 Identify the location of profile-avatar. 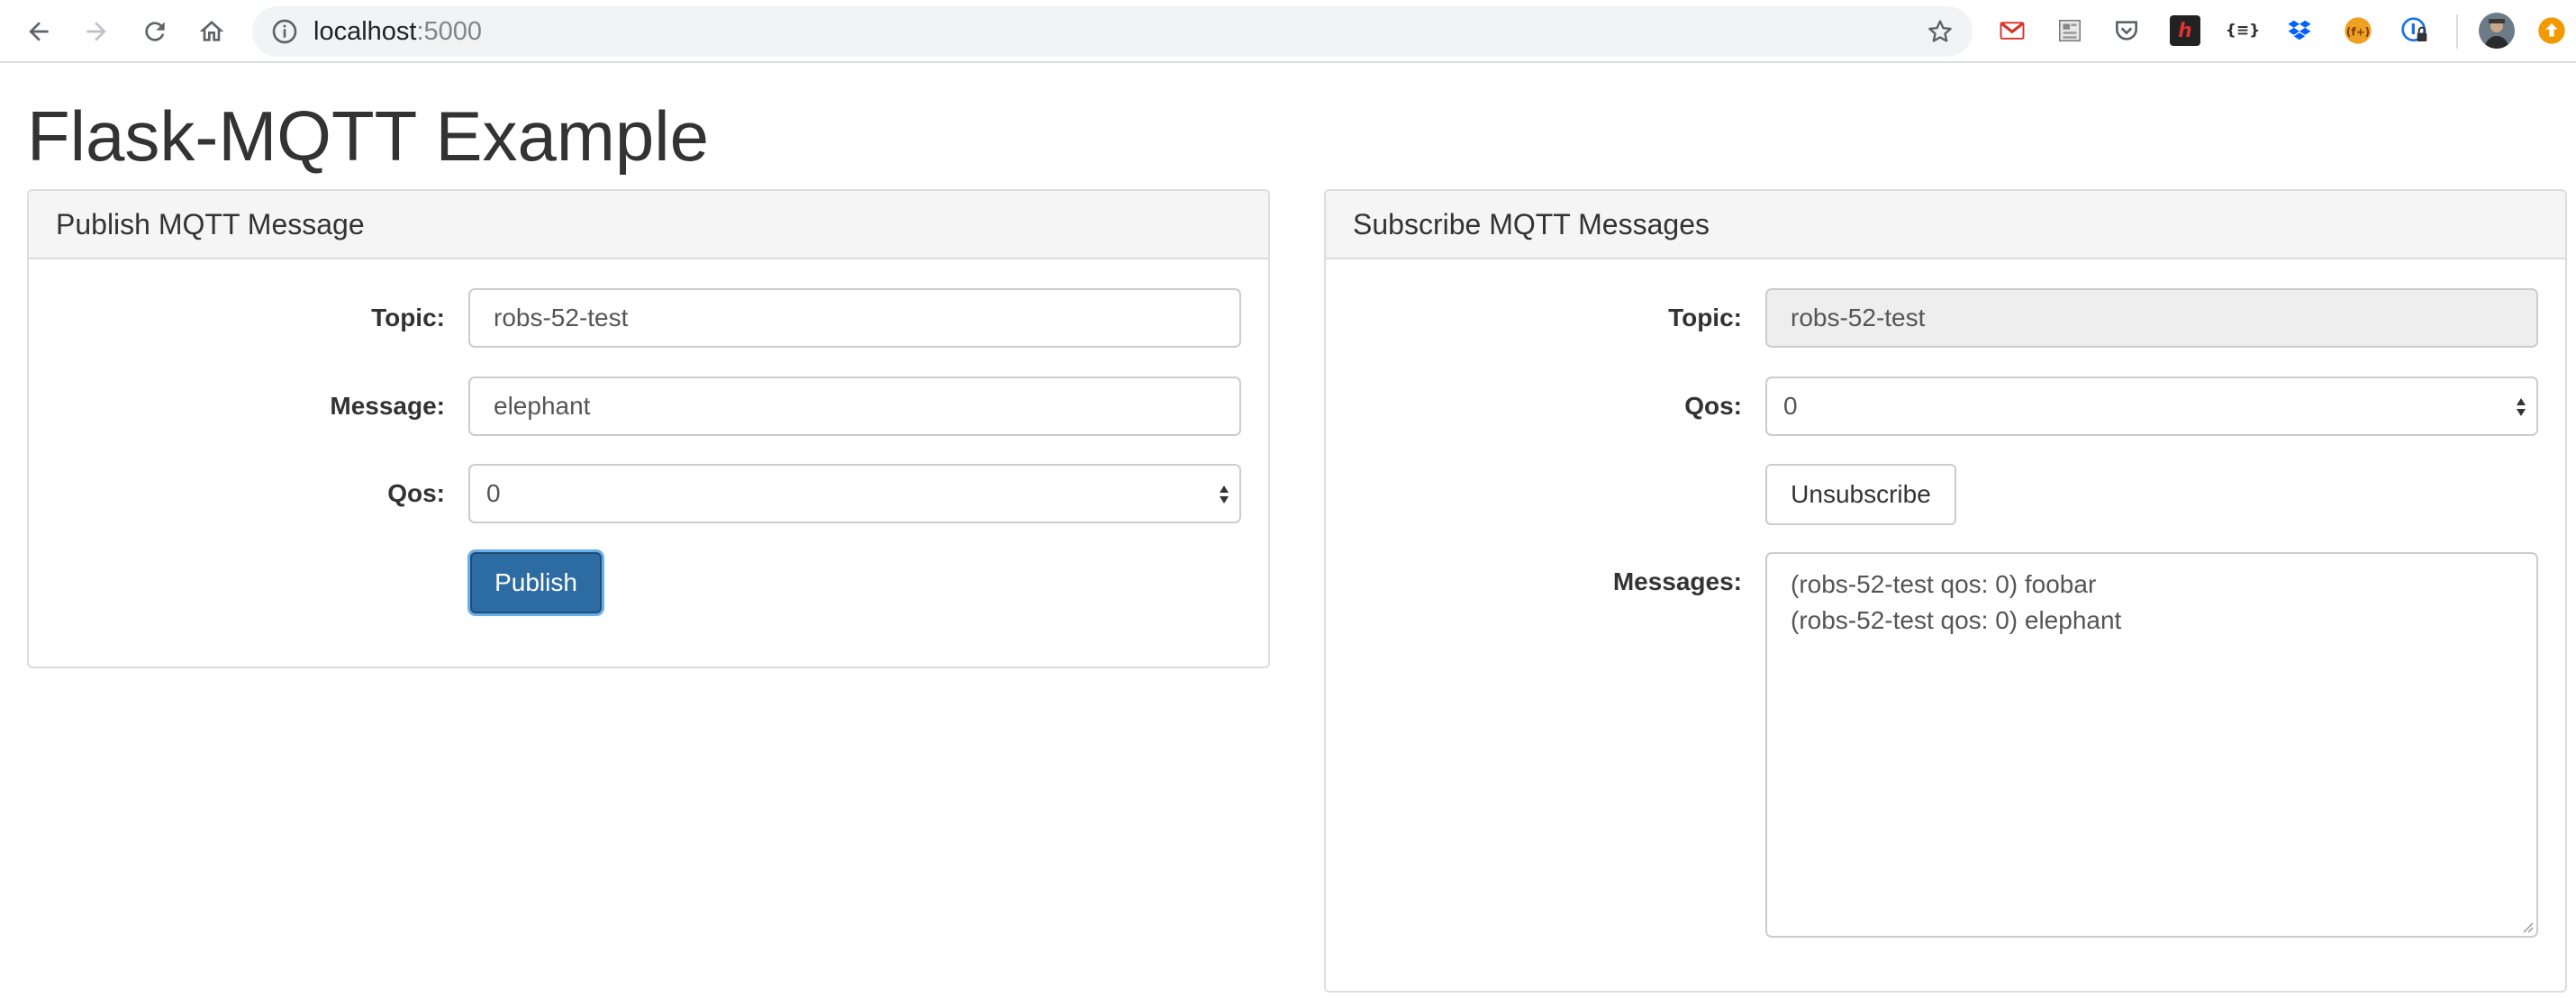
(2497, 31).